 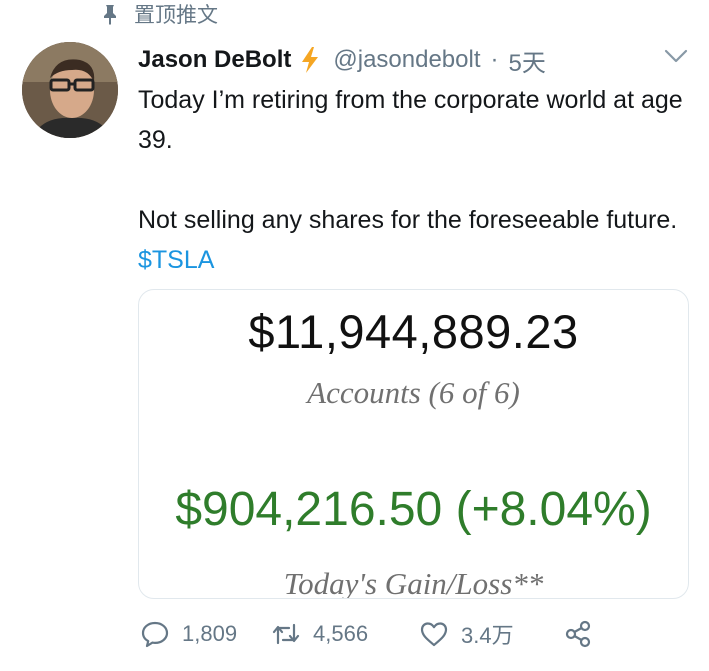 I want to click on retweet-icon, so click(x=286, y=634).